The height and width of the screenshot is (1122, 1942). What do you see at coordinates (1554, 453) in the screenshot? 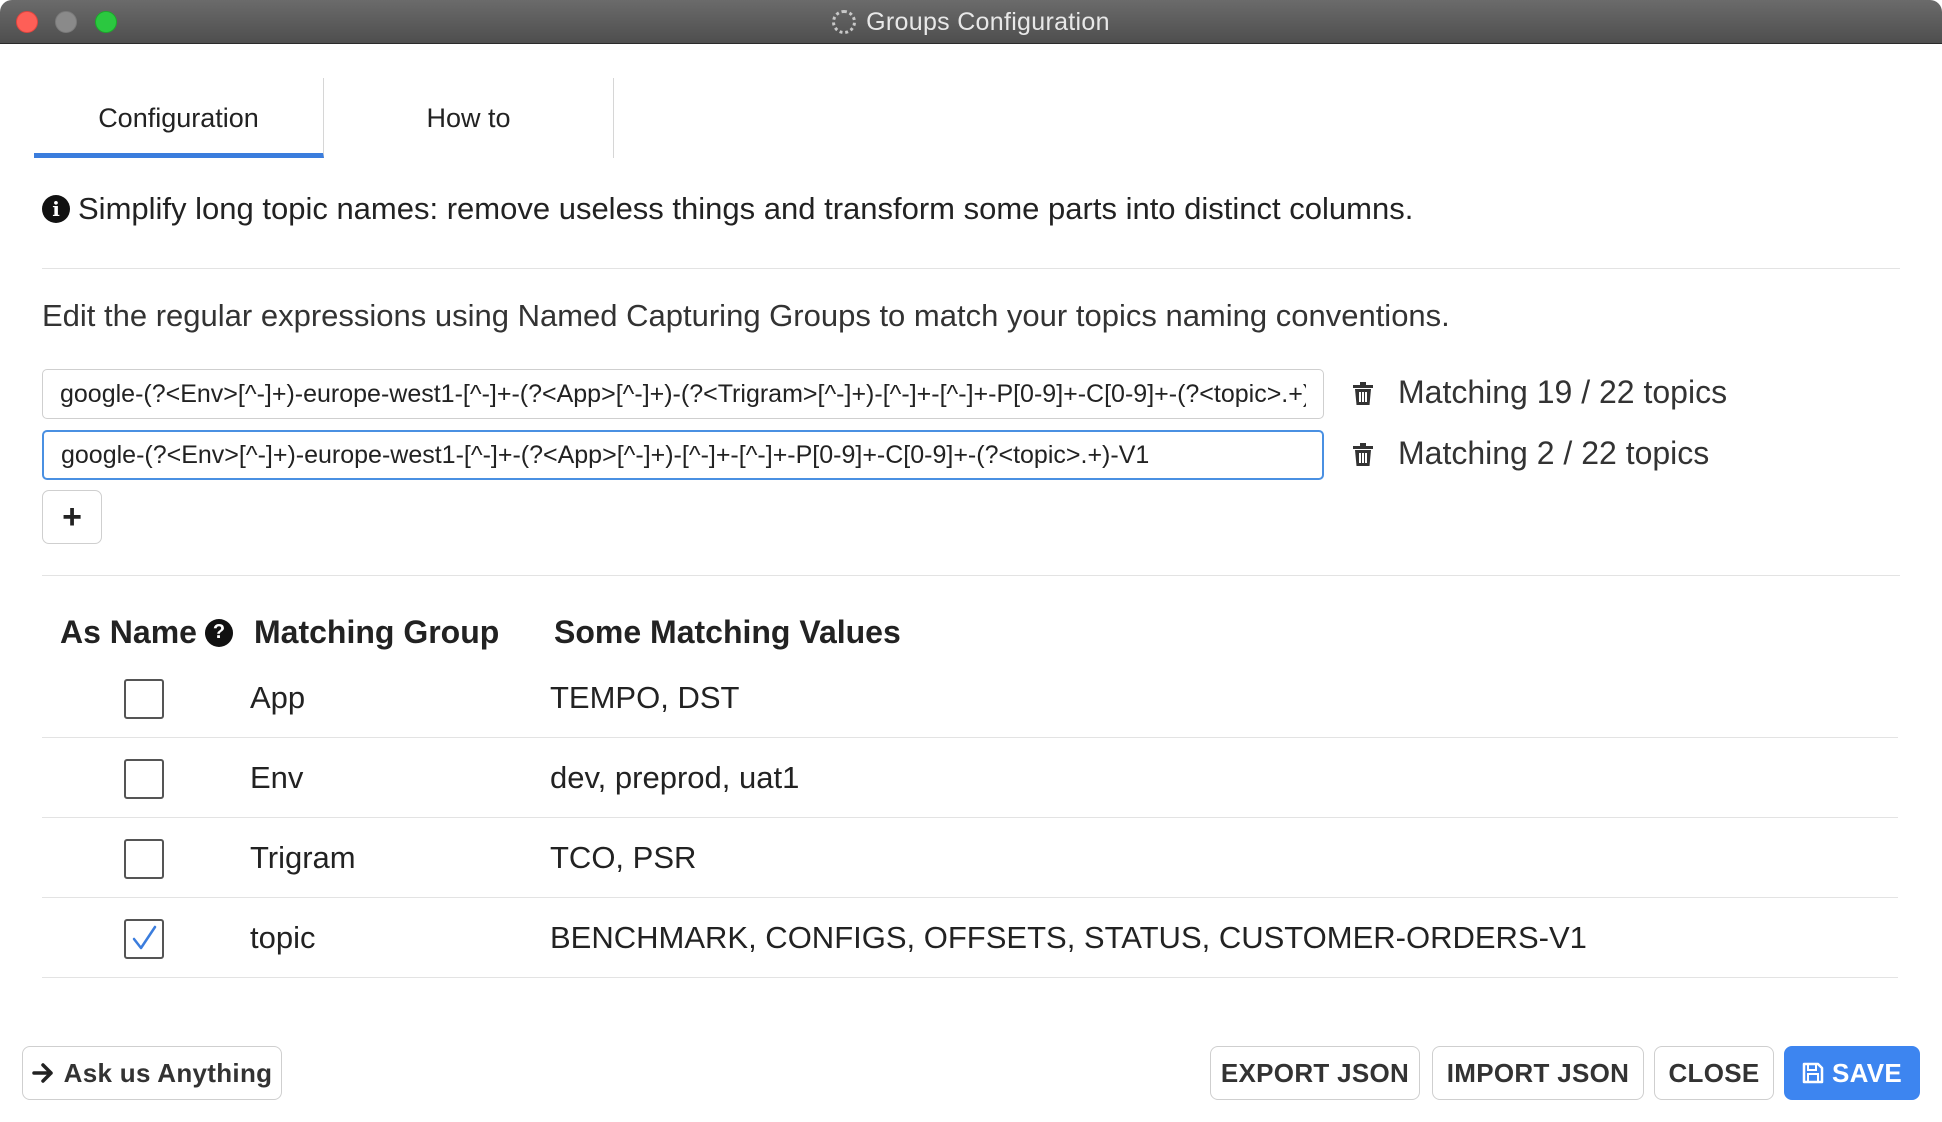
I see `match-count-2: Matching 2 / 22 topics` at bounding box center [1554, 453].